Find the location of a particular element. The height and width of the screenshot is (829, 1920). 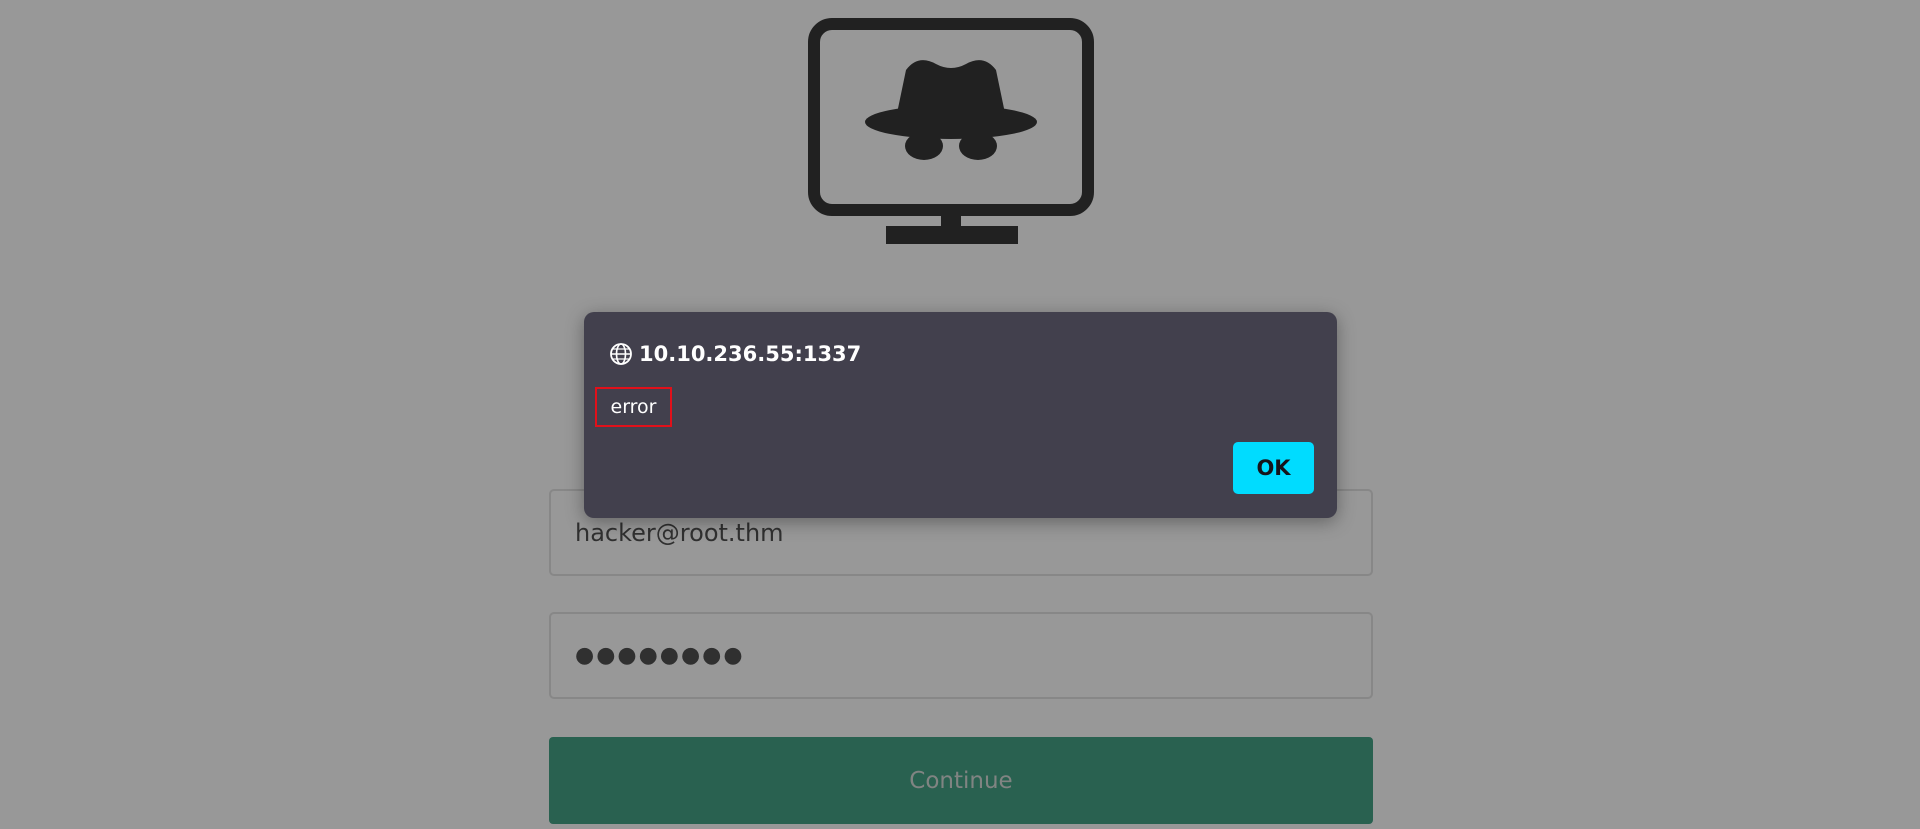

globe-icon is located at coordinates (621, 354).